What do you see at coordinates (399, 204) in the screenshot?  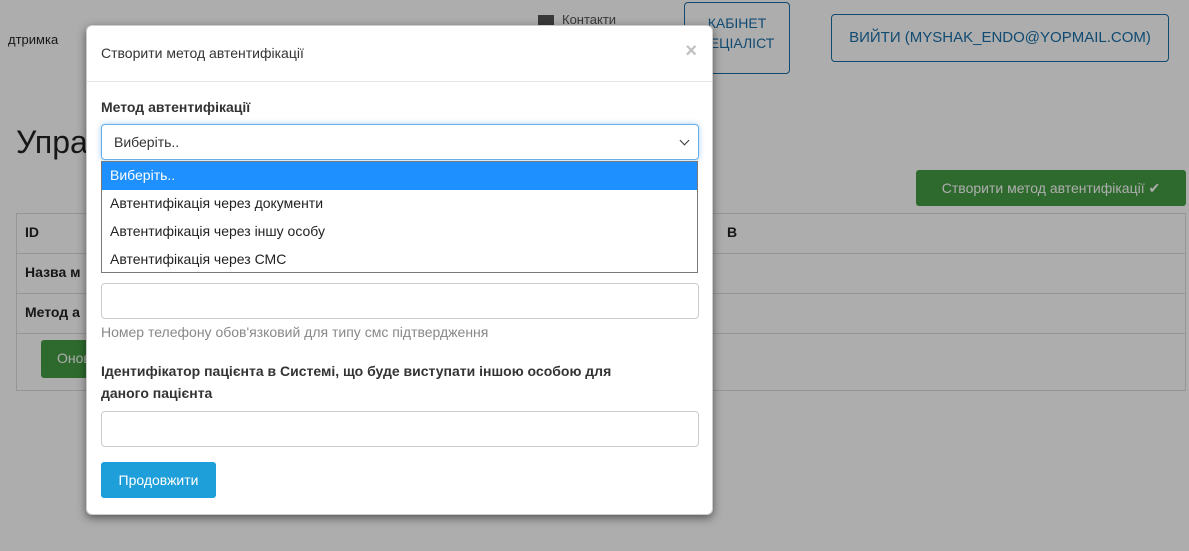 I see `dropdown-option: Автентифікація через документи` at bounding box center [399, 204].